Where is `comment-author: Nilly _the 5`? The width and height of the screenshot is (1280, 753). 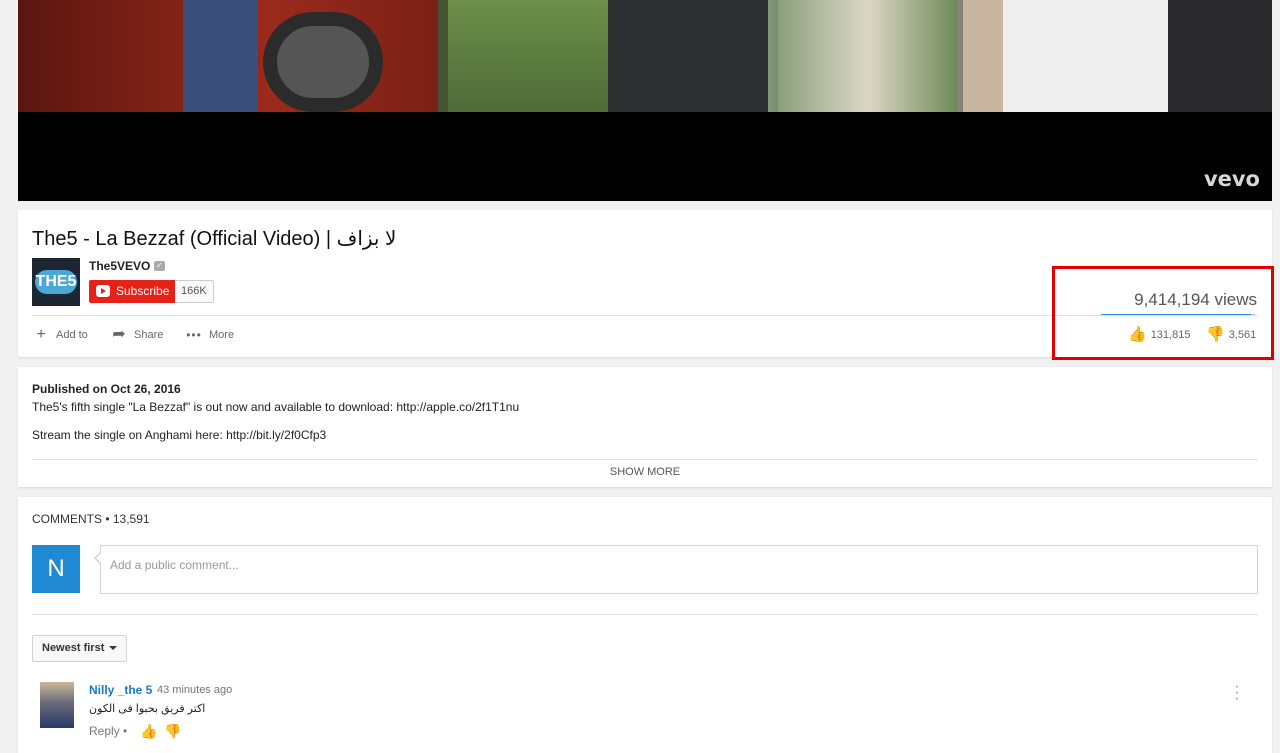 comment-author: Nilly _the 5 is located at coordinates (120, 690).